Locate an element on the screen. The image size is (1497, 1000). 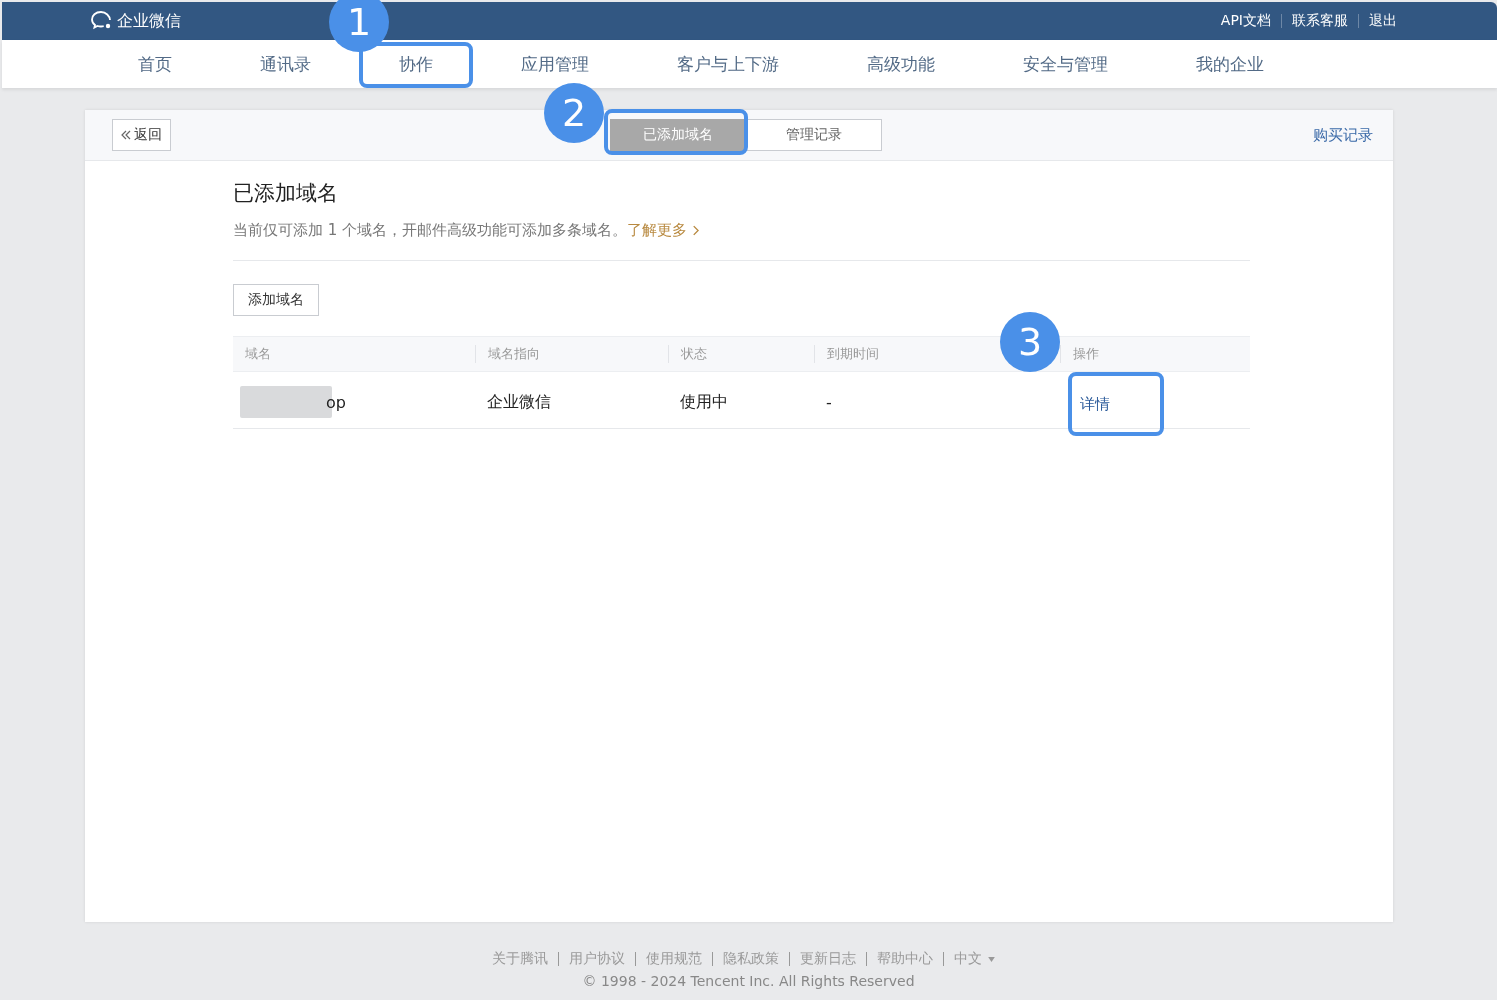
header-link: API文档 is located at coordinates (1245, 21).